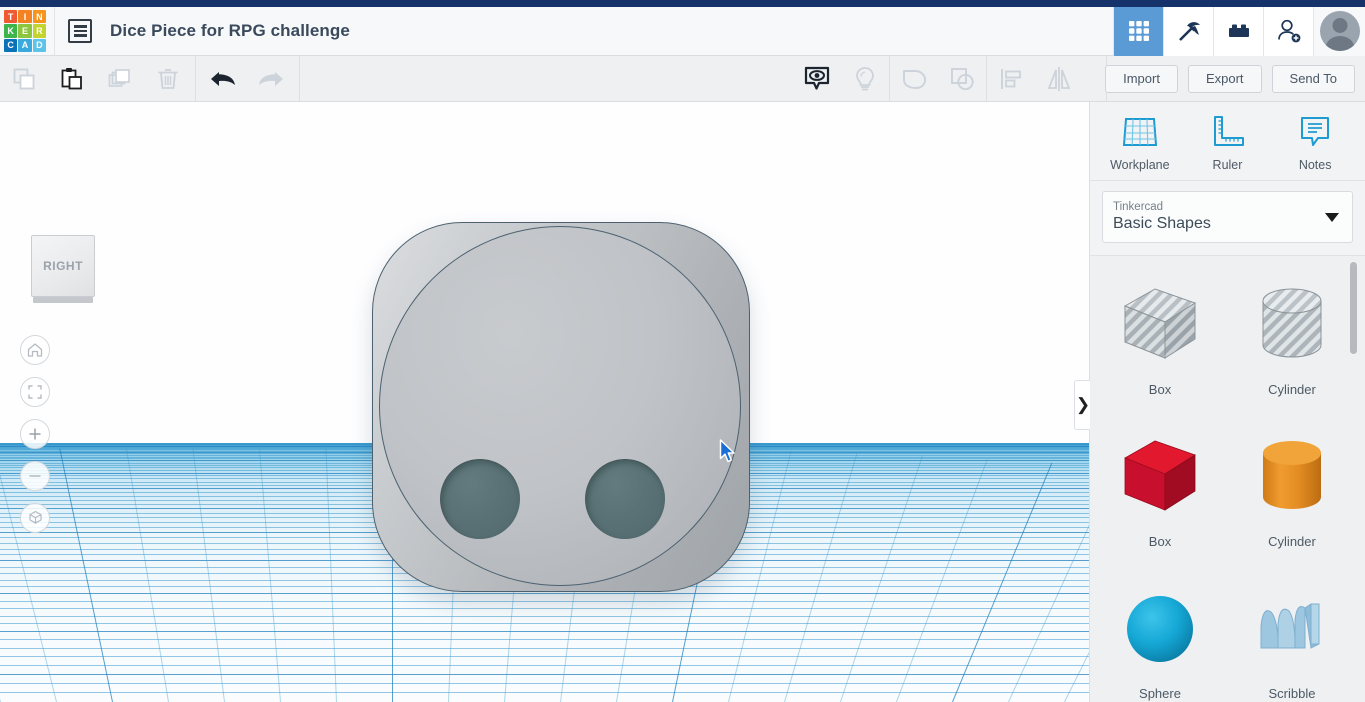  I want to click on shapes-row-1: Box Cylinder, so click(1227, 346).